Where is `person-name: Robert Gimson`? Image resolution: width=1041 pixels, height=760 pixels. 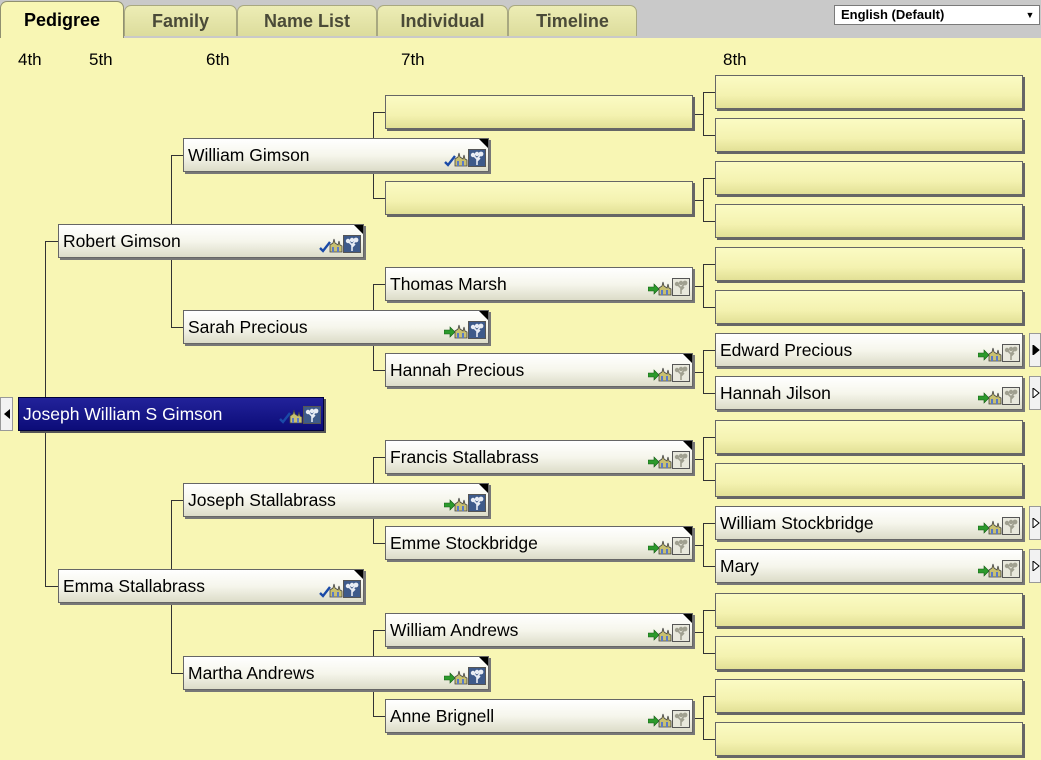
person-name: Robert Gimson is located at coordinates (122, 241).